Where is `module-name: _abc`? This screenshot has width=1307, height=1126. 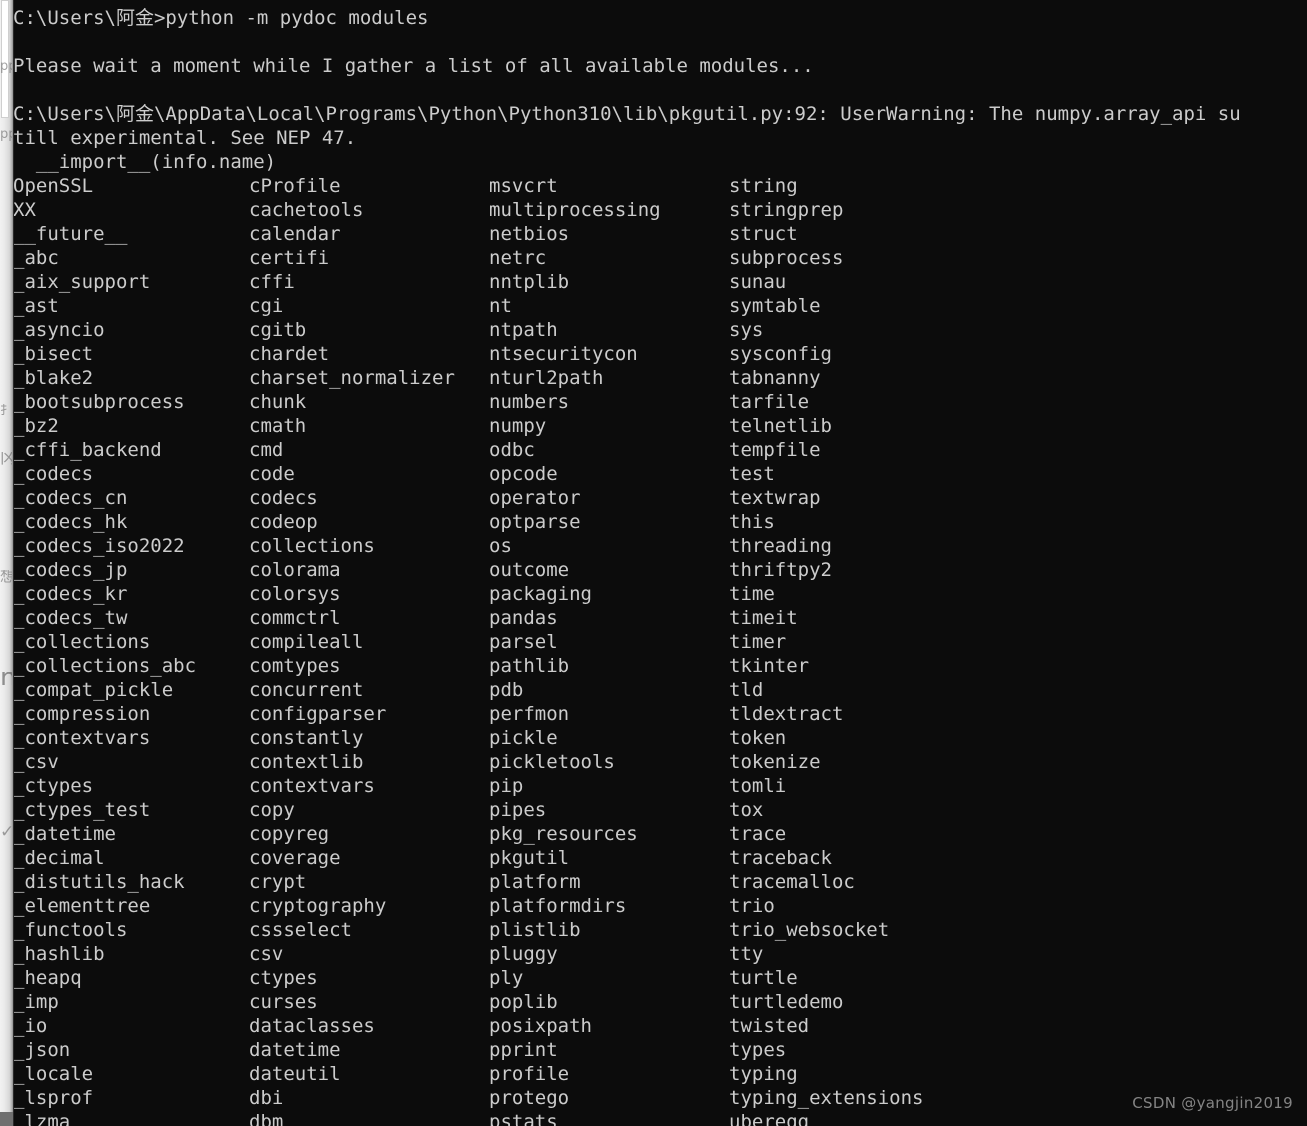 module-name: _abc is located at coordinates (36, 258).